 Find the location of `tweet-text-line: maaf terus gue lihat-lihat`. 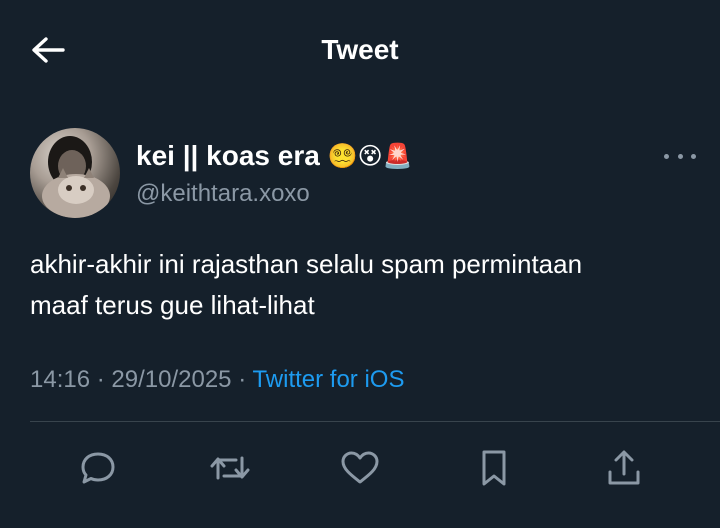

tweet-text-line: maaf terus gue lihat-lihat is located at coordinates (172, 305).